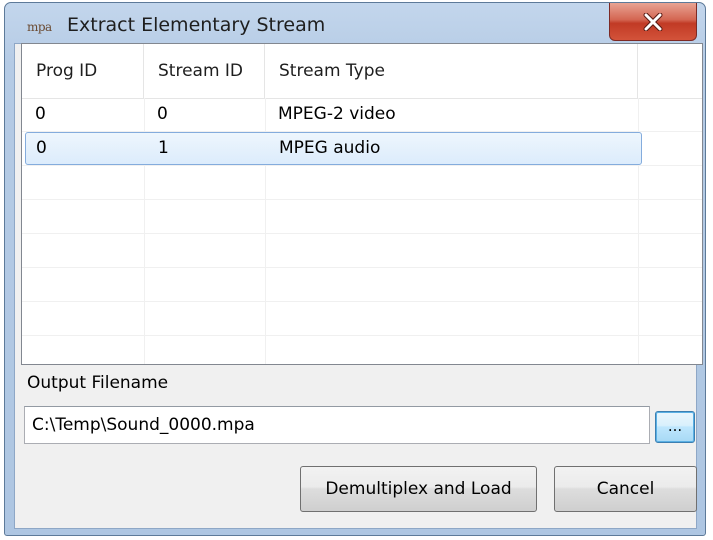  Describe the element at coordinates (39, 27) in the screenshot. I see `app-icon: mpa` at that location.